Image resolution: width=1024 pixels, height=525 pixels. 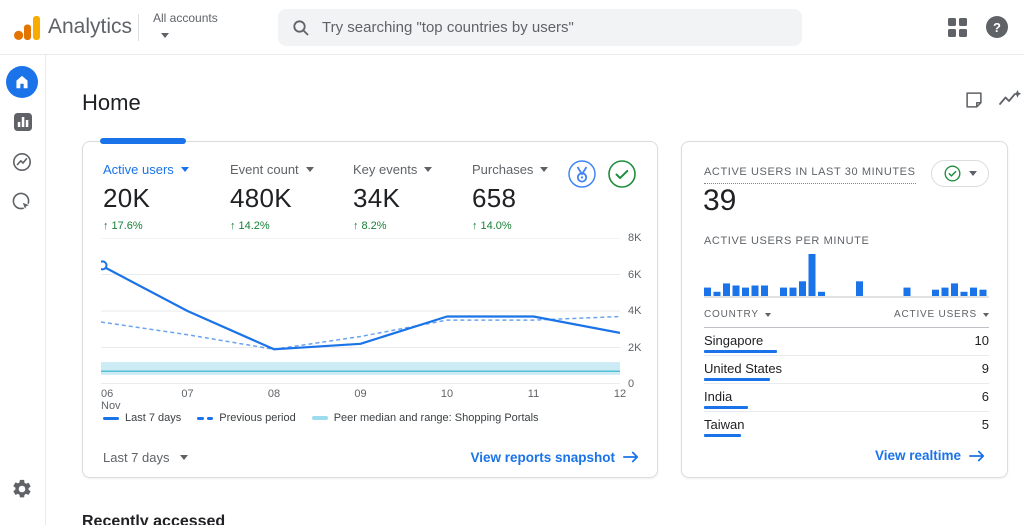 What do you see at coordinates (377, 198) in the screenshot?
I see `metric-value: 34K` at bounding box center [377, 198].